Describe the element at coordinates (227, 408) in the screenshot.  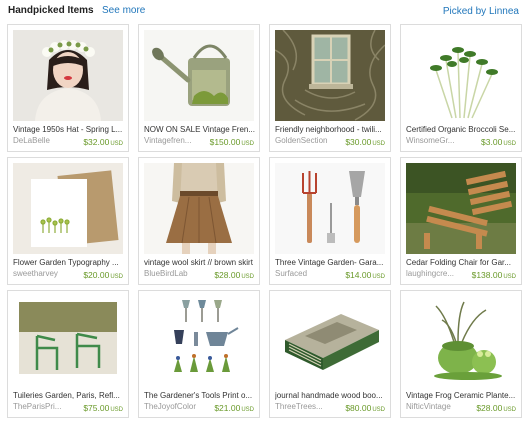
I see `price-value: $21.00` at that location.